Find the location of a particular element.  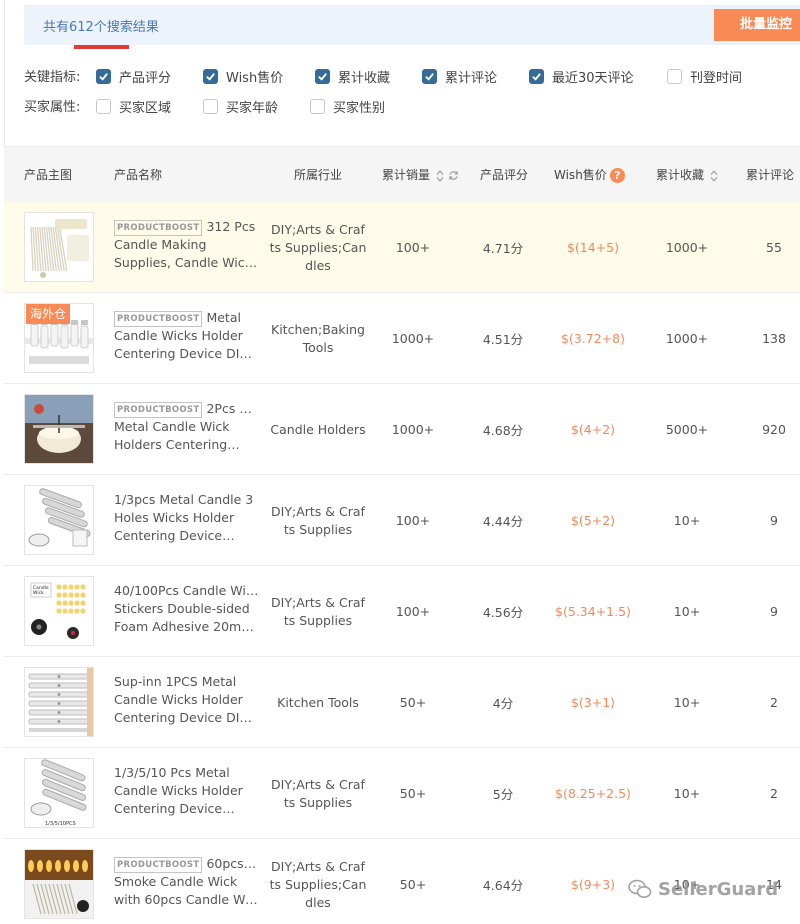

watermark-text: SellerGuard is located at coordinates (718, 889).